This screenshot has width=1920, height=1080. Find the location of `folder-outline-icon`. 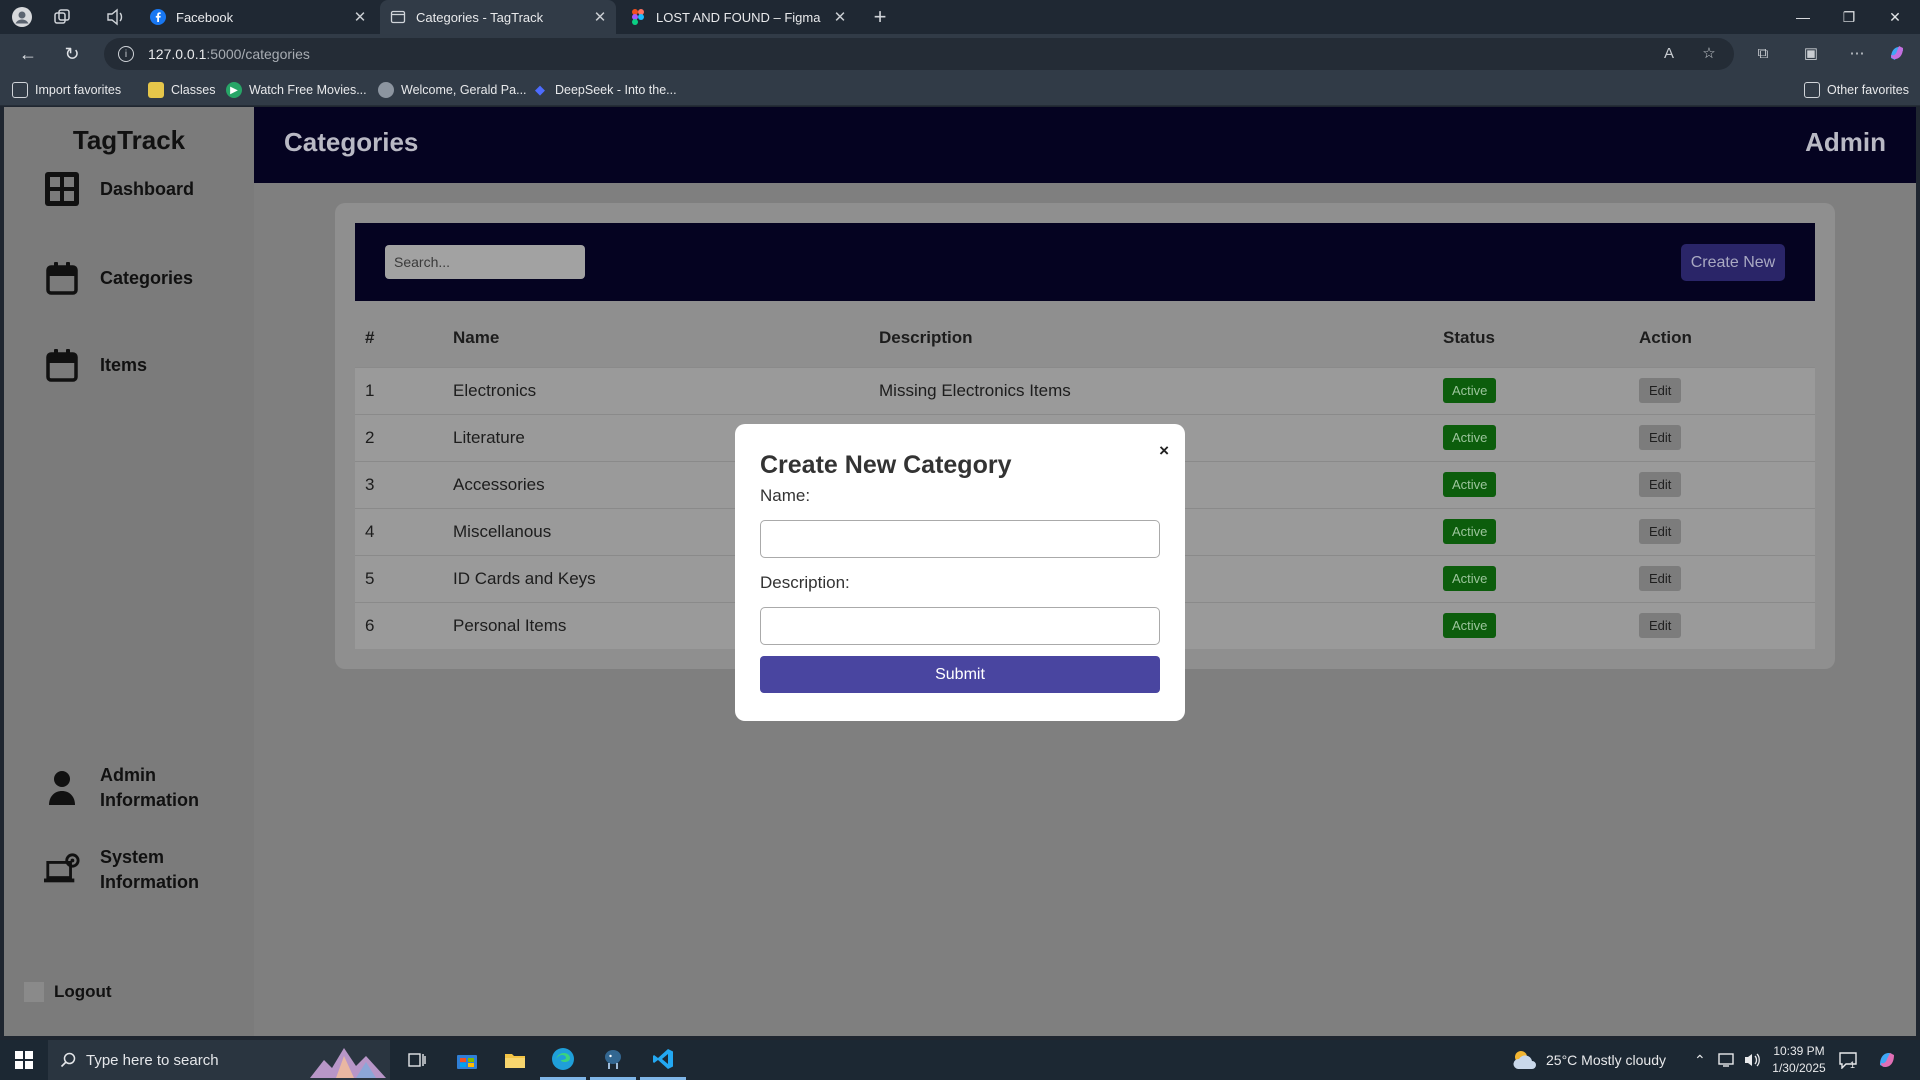

folder-outline-icon is located at coordinates (1812, 90).